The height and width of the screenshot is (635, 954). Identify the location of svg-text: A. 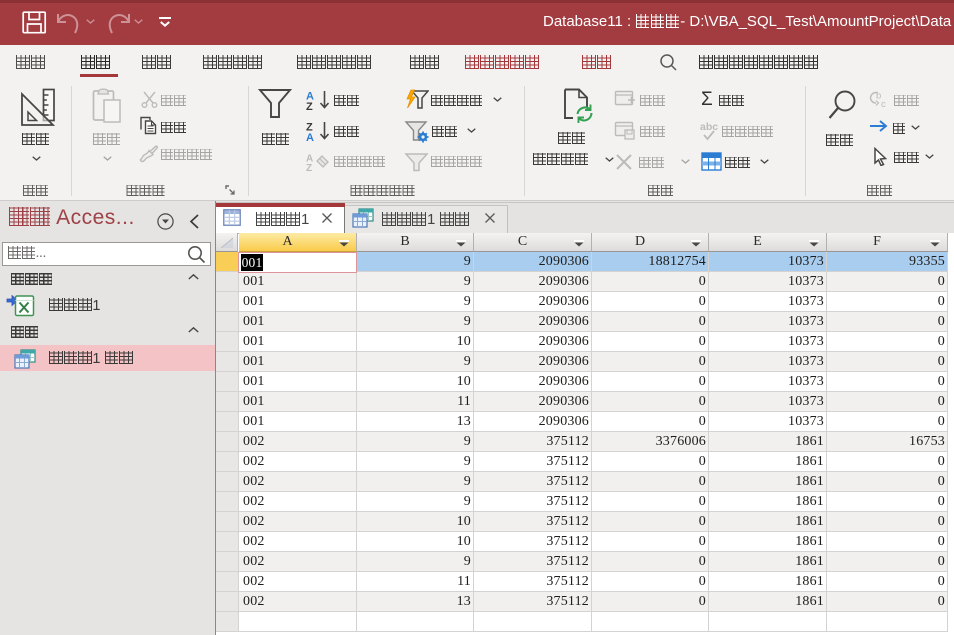
(310, 137).